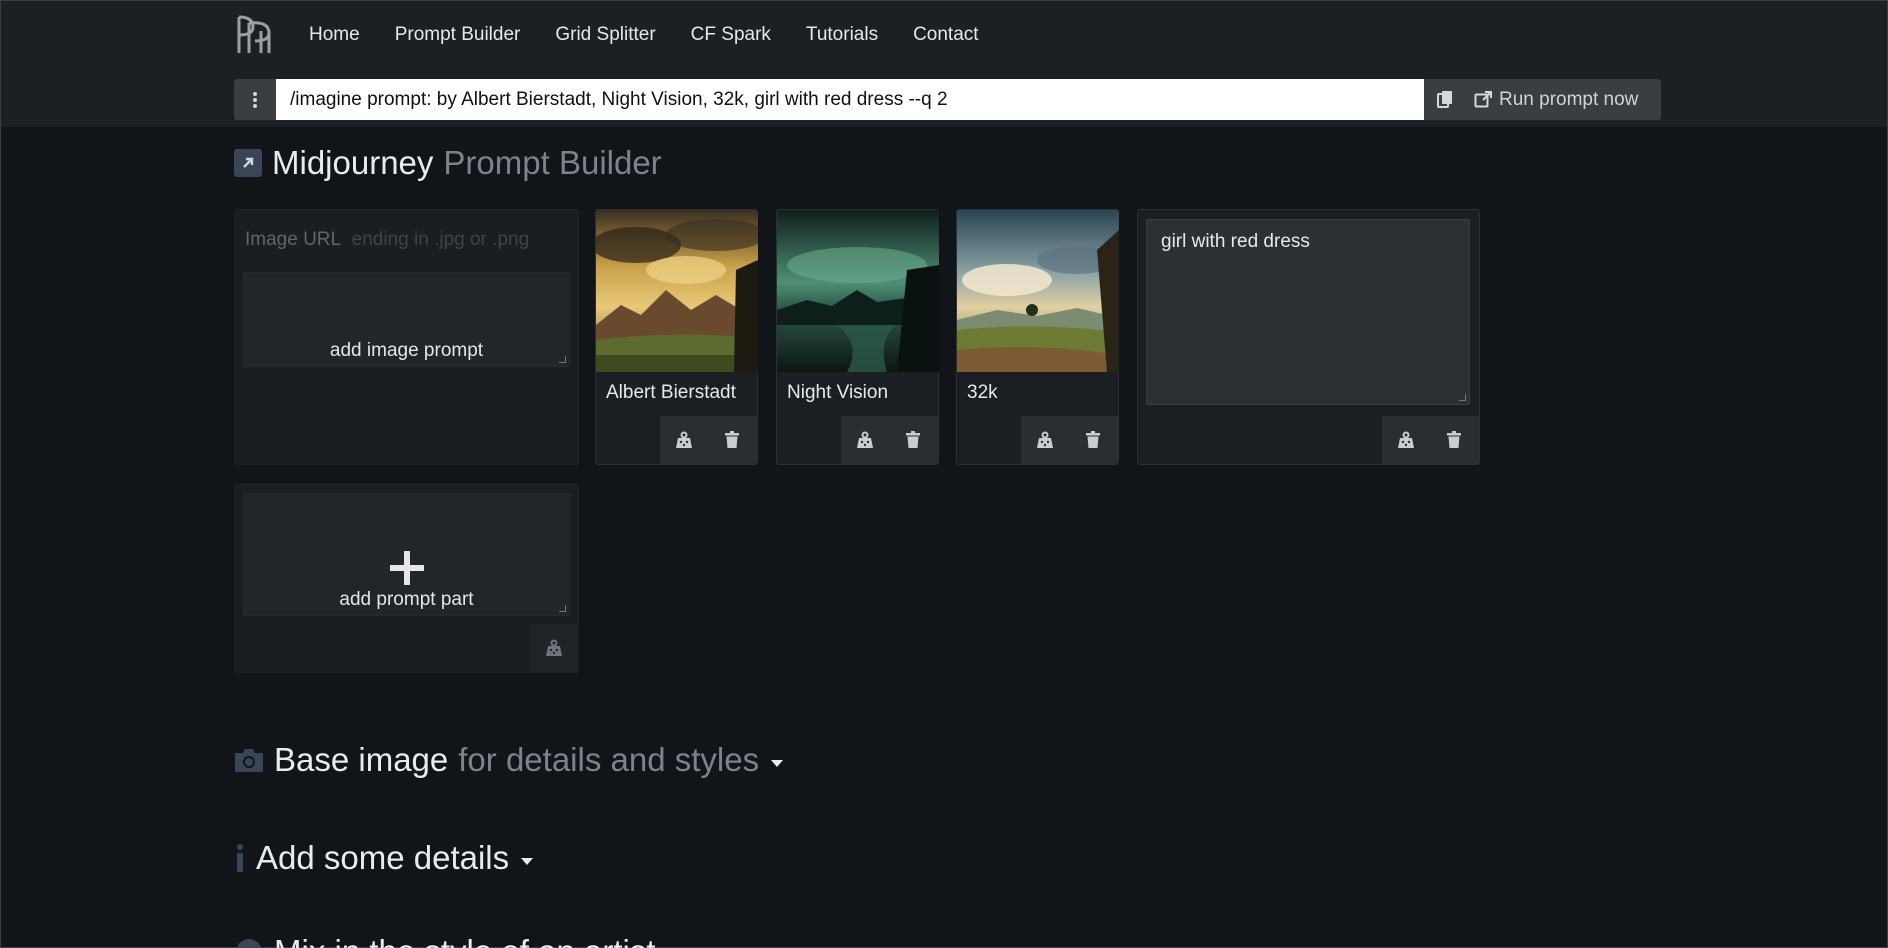  Describe the element at coordinates (440, 239) in the screenshot. I see `image-url-placeholder: ending in .jpg or .png` at that location.